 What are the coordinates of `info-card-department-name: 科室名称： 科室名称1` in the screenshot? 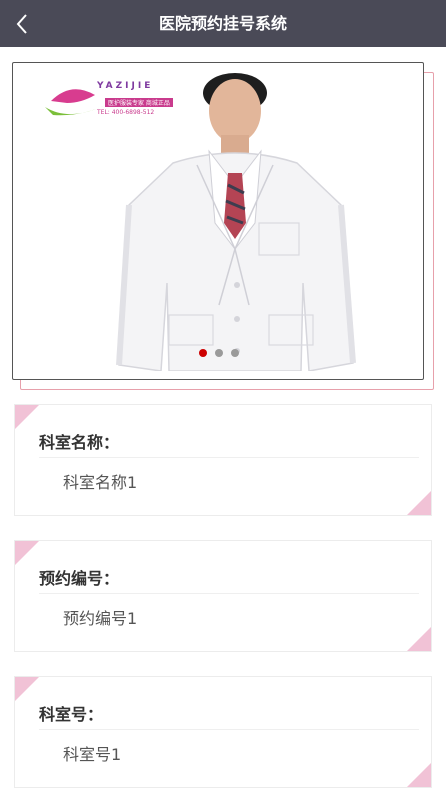 It's located at (223, 460).